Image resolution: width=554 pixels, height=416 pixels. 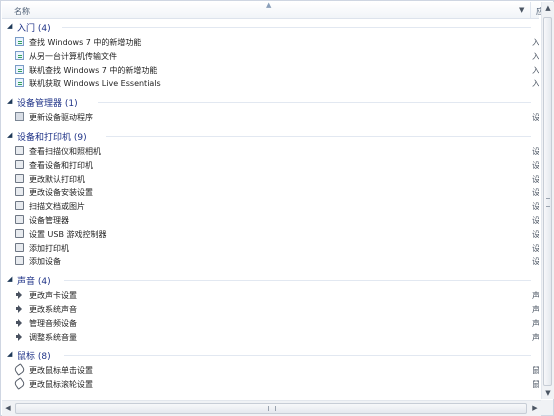 I want to click on list-item: 管理音频设备 声音, so click(x=270, y=322).